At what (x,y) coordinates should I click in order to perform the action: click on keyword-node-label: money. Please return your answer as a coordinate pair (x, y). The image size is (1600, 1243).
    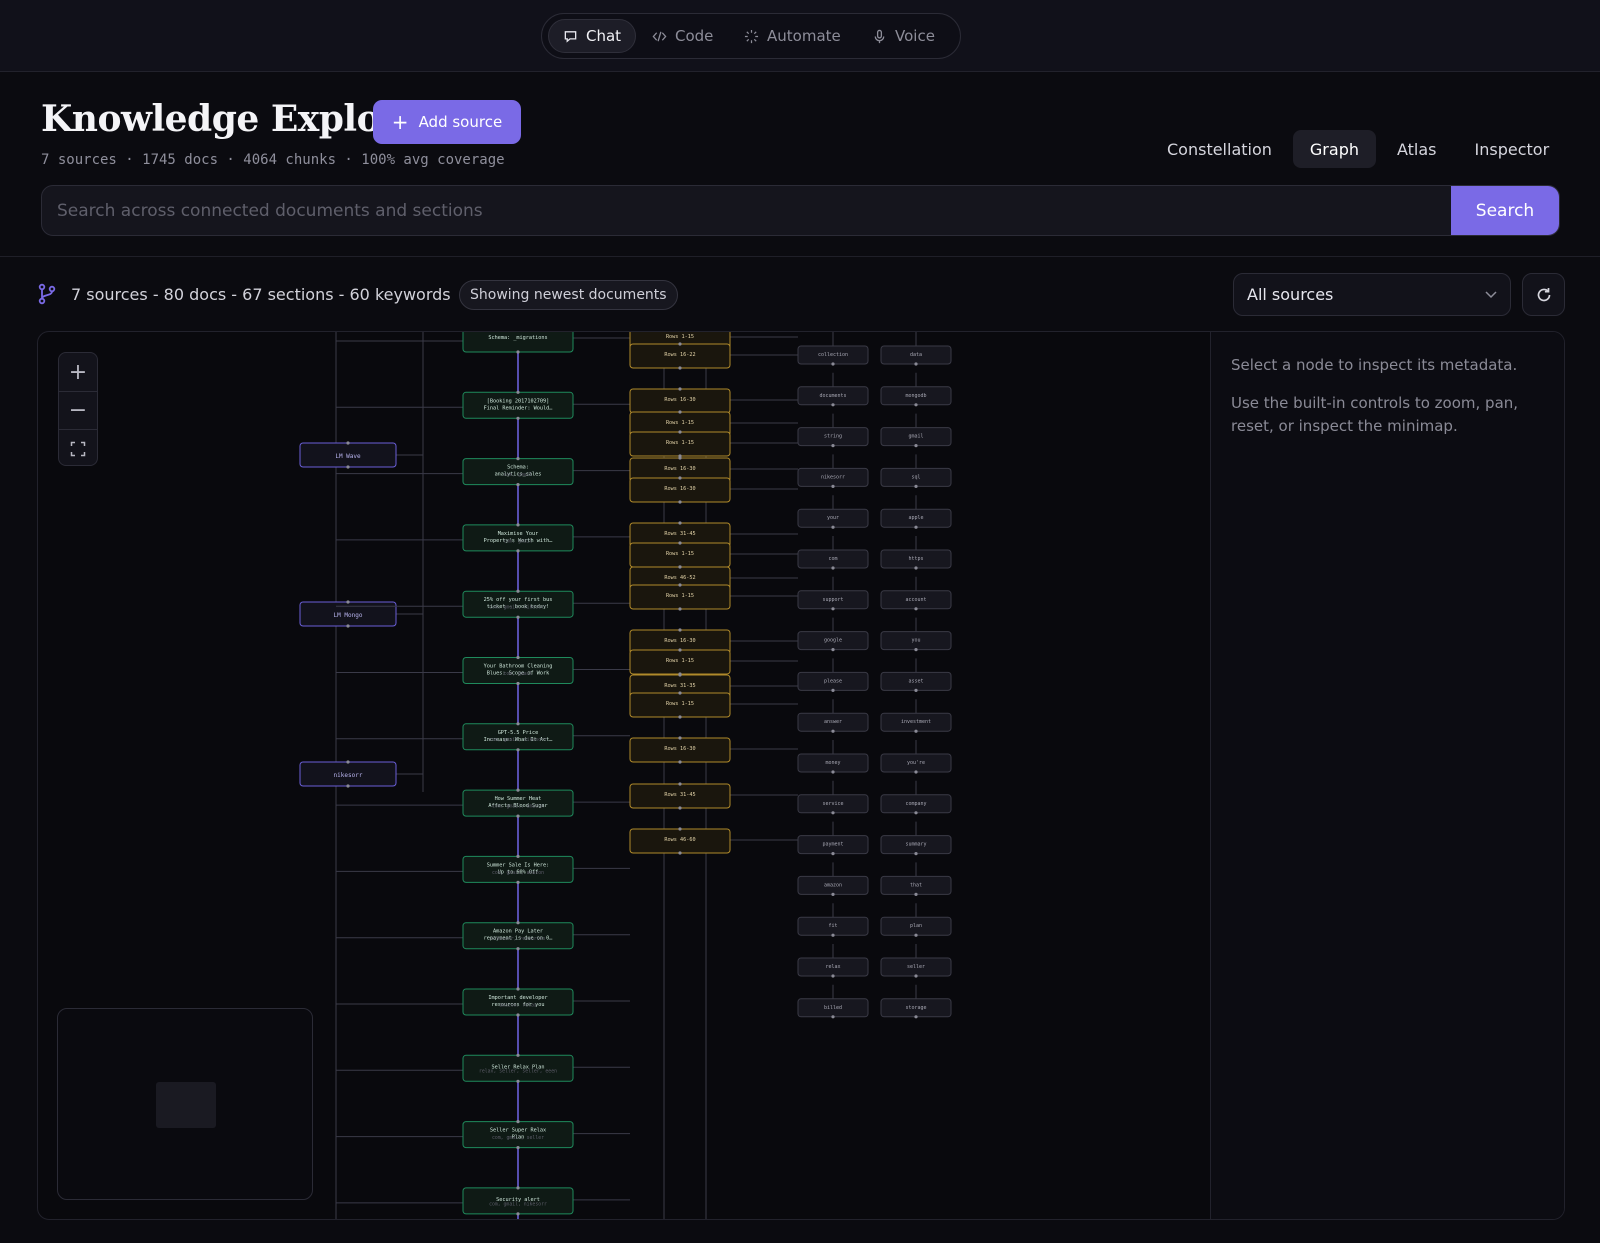
    Looking at the image, I should click on (832, 763).